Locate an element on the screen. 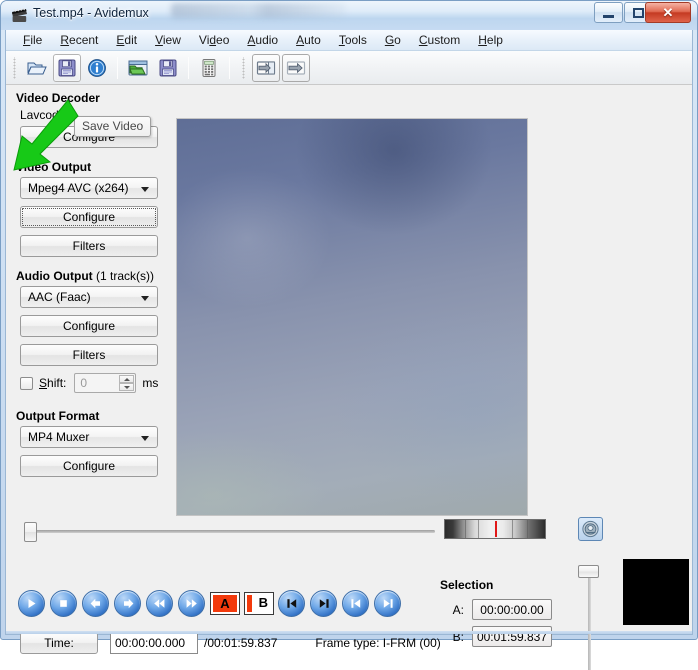 This screenshot has width=698, height=670. forward-button is located at coordinates (191, 603).